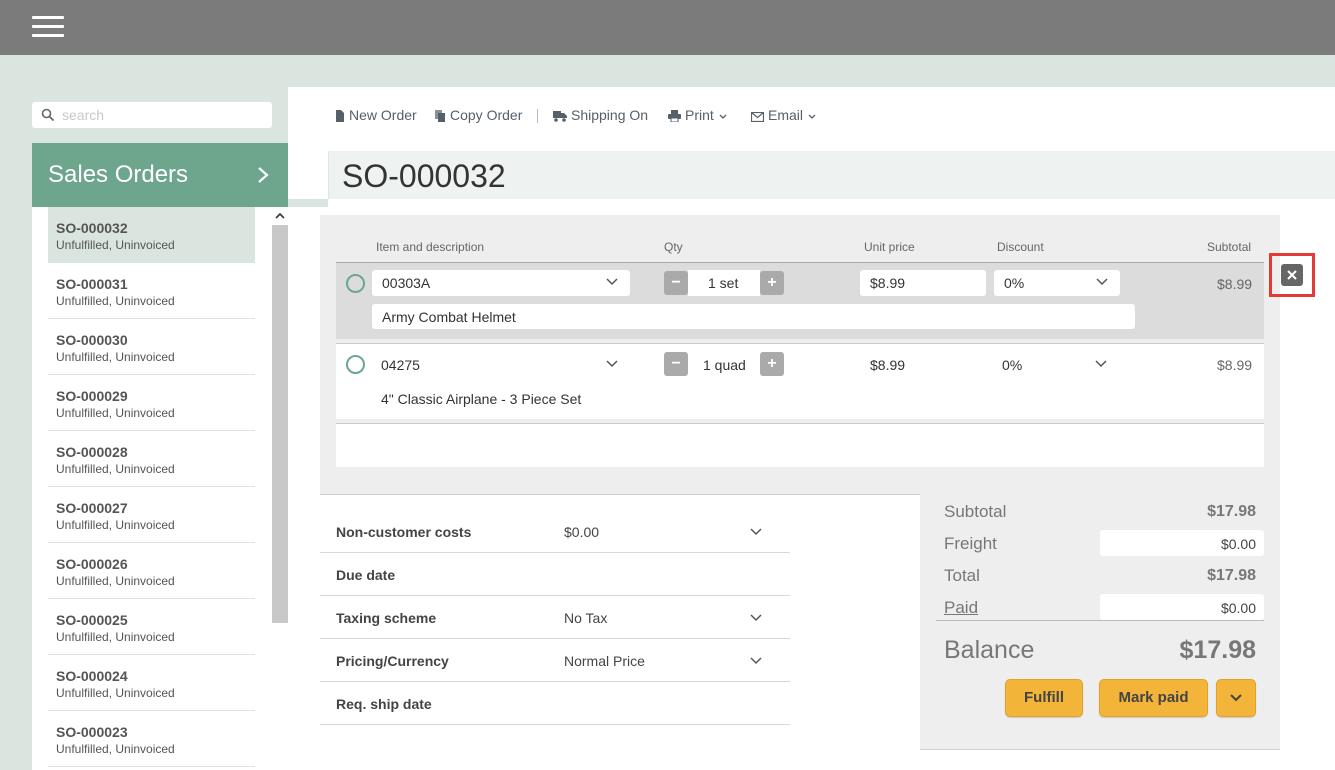  What do you see at coordinates (831, 175) in the screenshot?
I see `order-title-bar: SO-000032` at bounding box center [831, 175].